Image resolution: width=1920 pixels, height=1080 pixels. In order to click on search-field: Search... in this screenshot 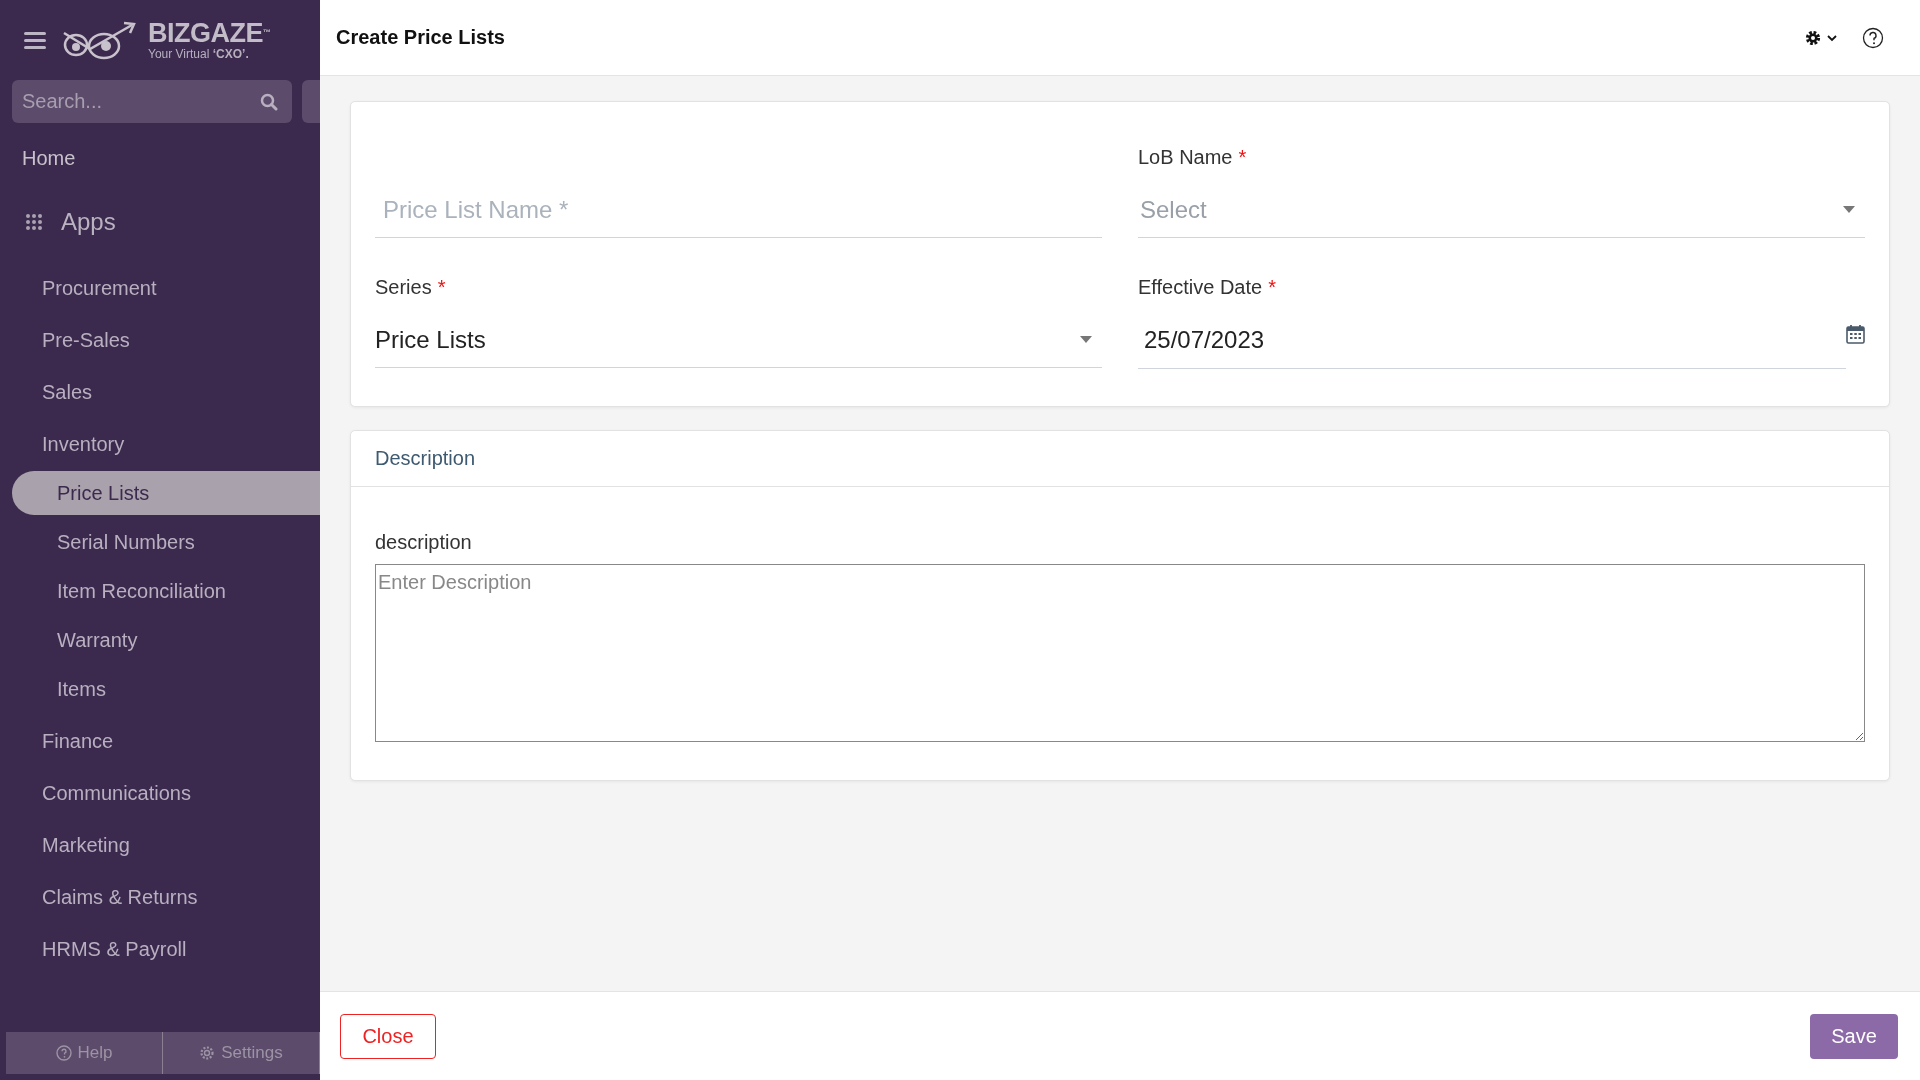, I will do `click(152, 101)`.